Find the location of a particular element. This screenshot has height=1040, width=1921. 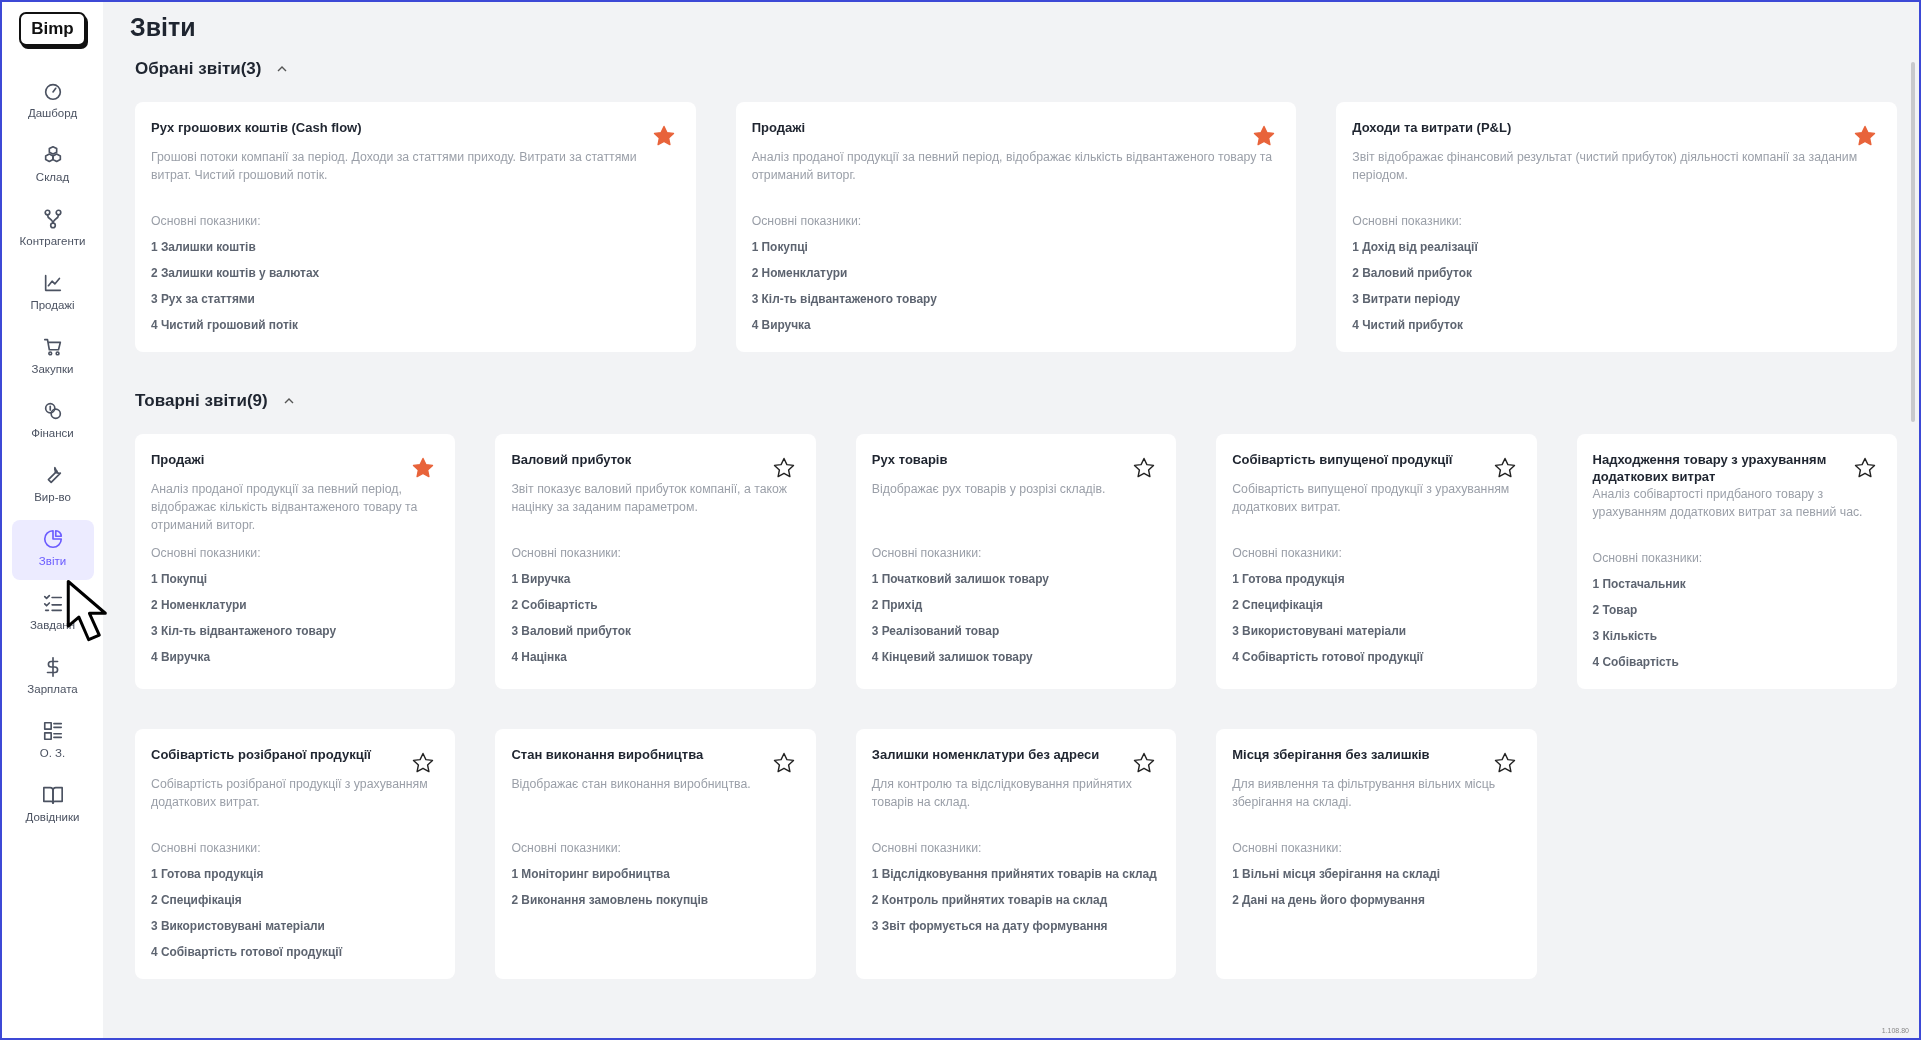

sidebar-item: Вир-во is located at coordinates (52, 485).